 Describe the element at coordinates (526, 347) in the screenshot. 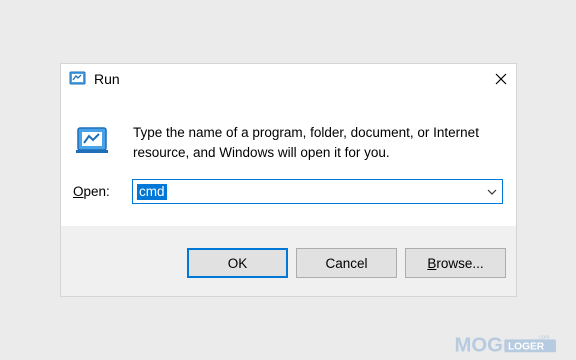

I see `watermark-sub: LOGER` at that location.